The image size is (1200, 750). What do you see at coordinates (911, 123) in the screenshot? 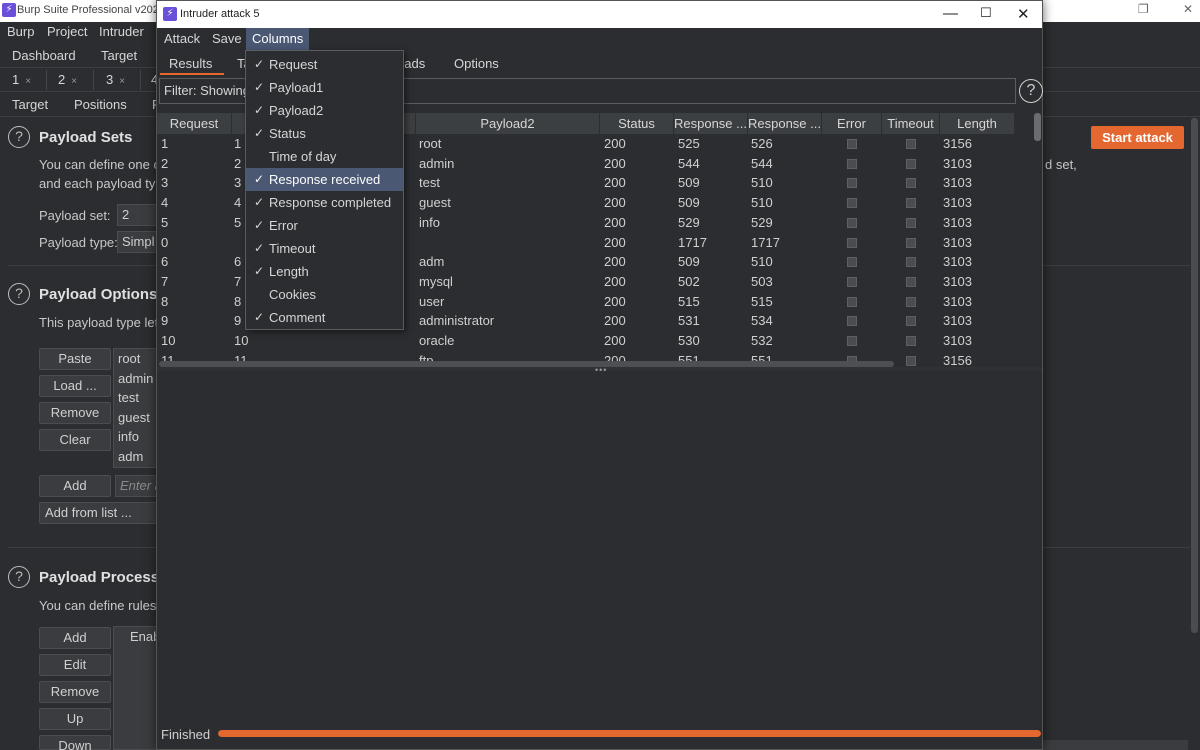
I see `column-header: Timeout` at bounding box center [911, 123].